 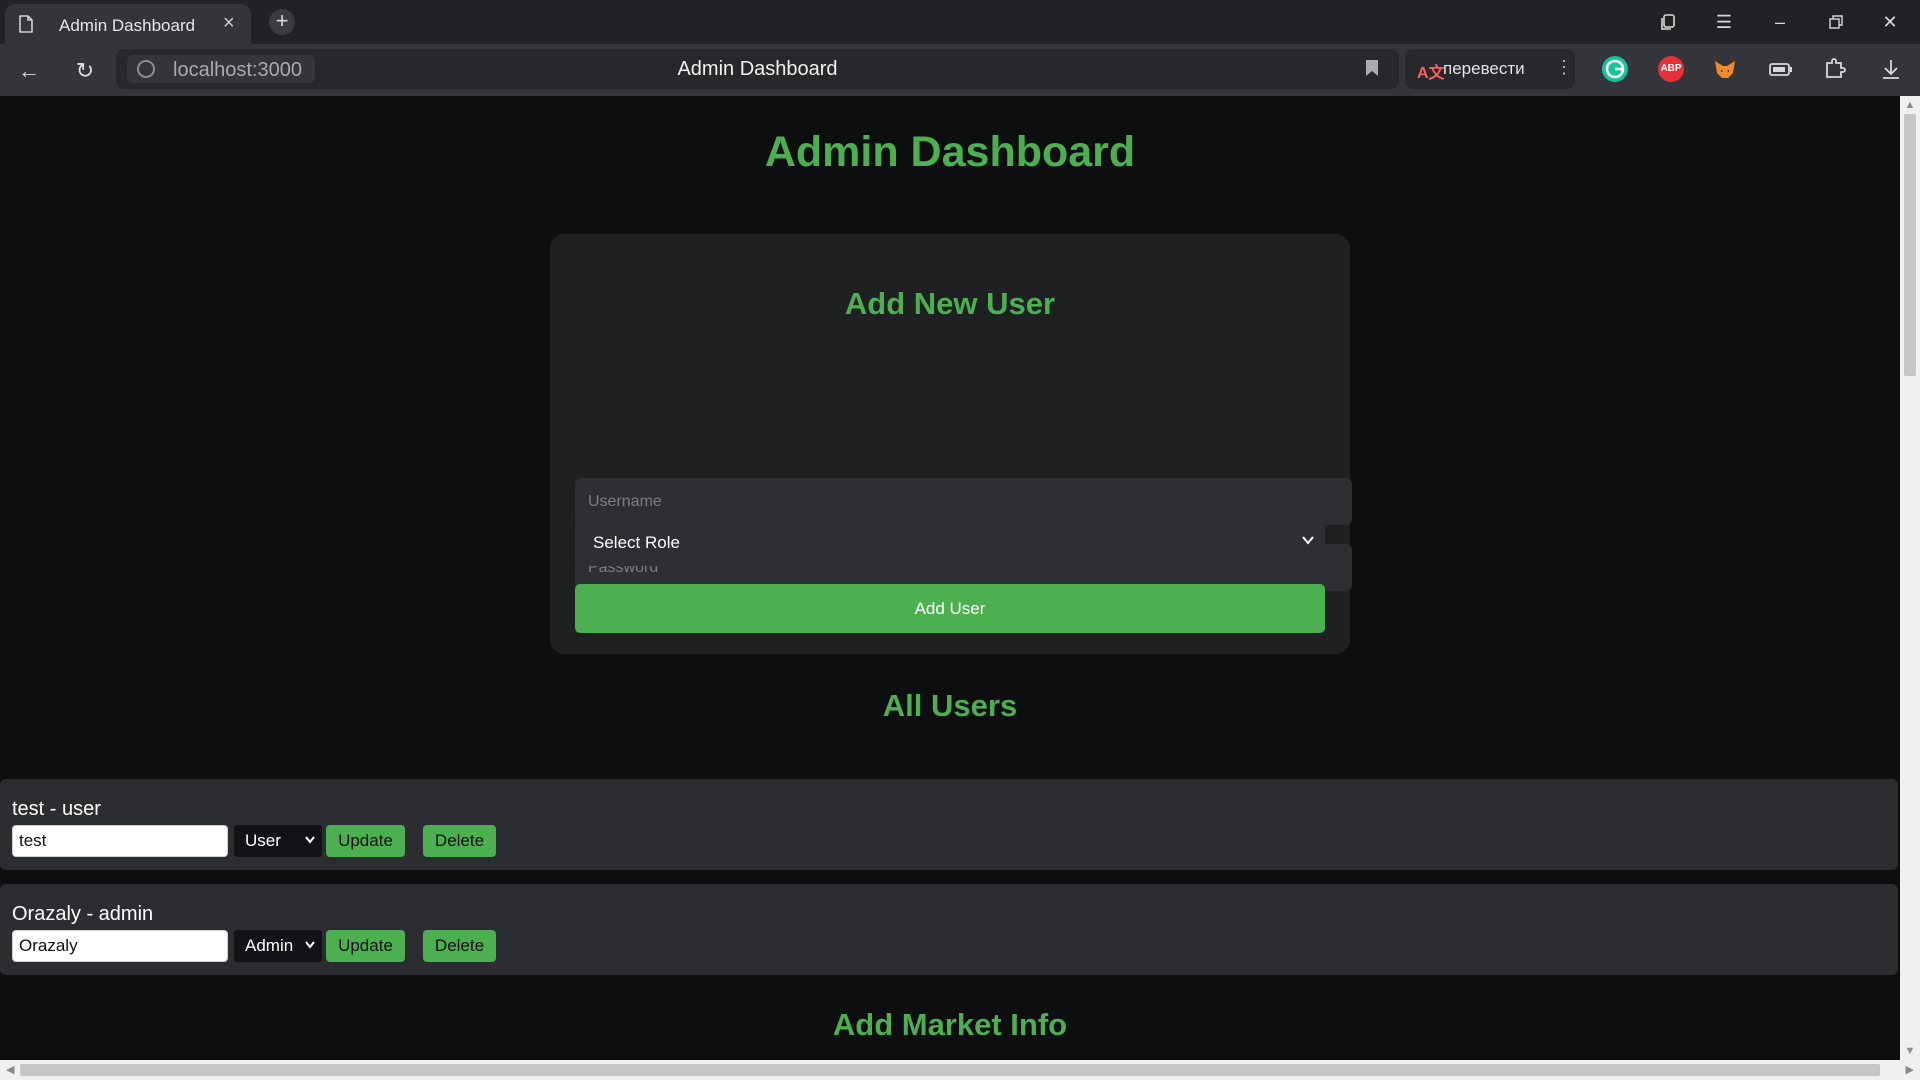 I want to click on translate-icon: A文, so click(x=1431, y=73).